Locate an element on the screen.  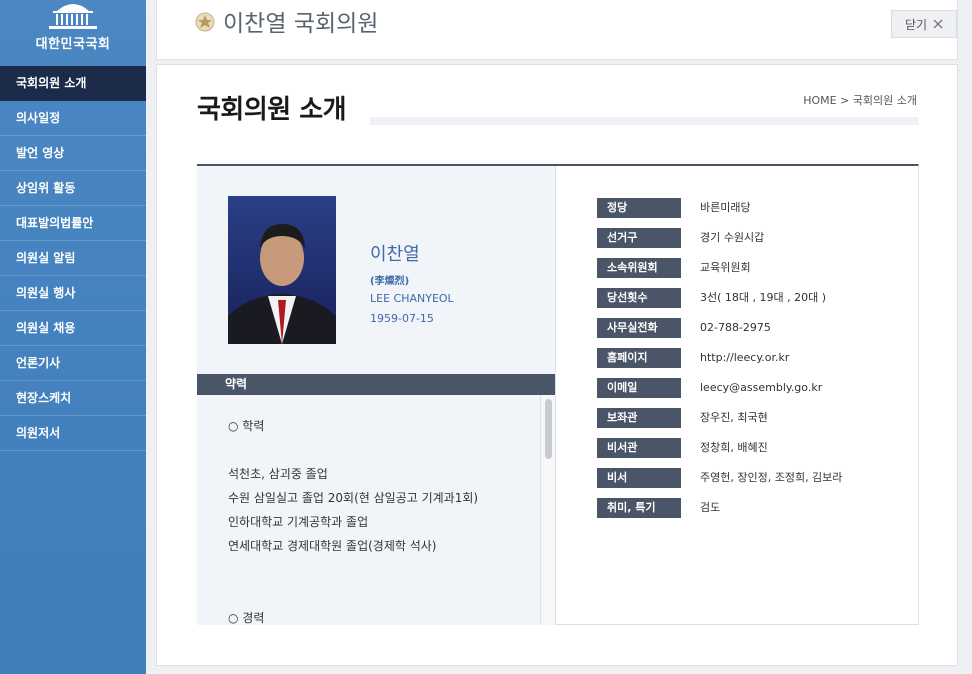
career-line: ○ 학력 is located at coordinates (246, 426).